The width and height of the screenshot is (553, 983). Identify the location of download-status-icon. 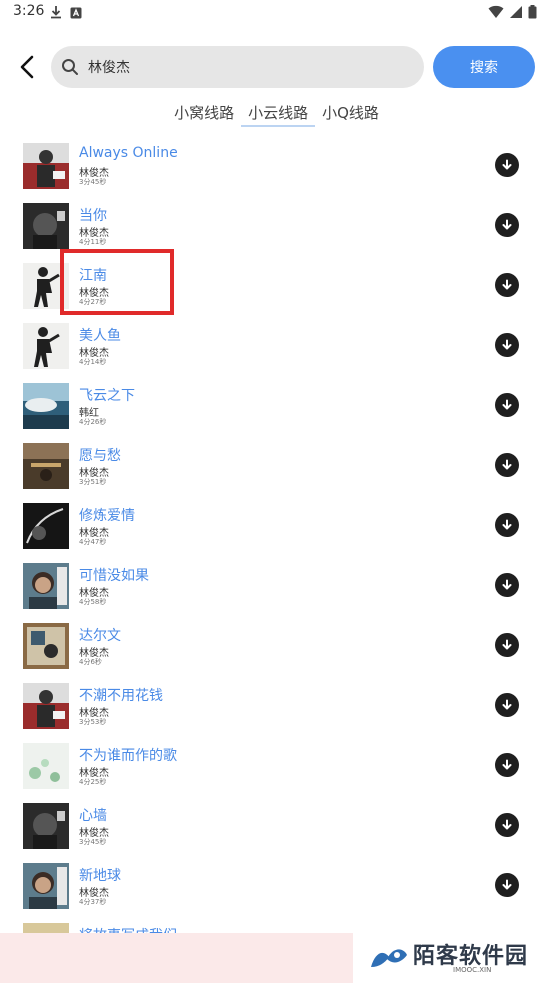
(56, 13).